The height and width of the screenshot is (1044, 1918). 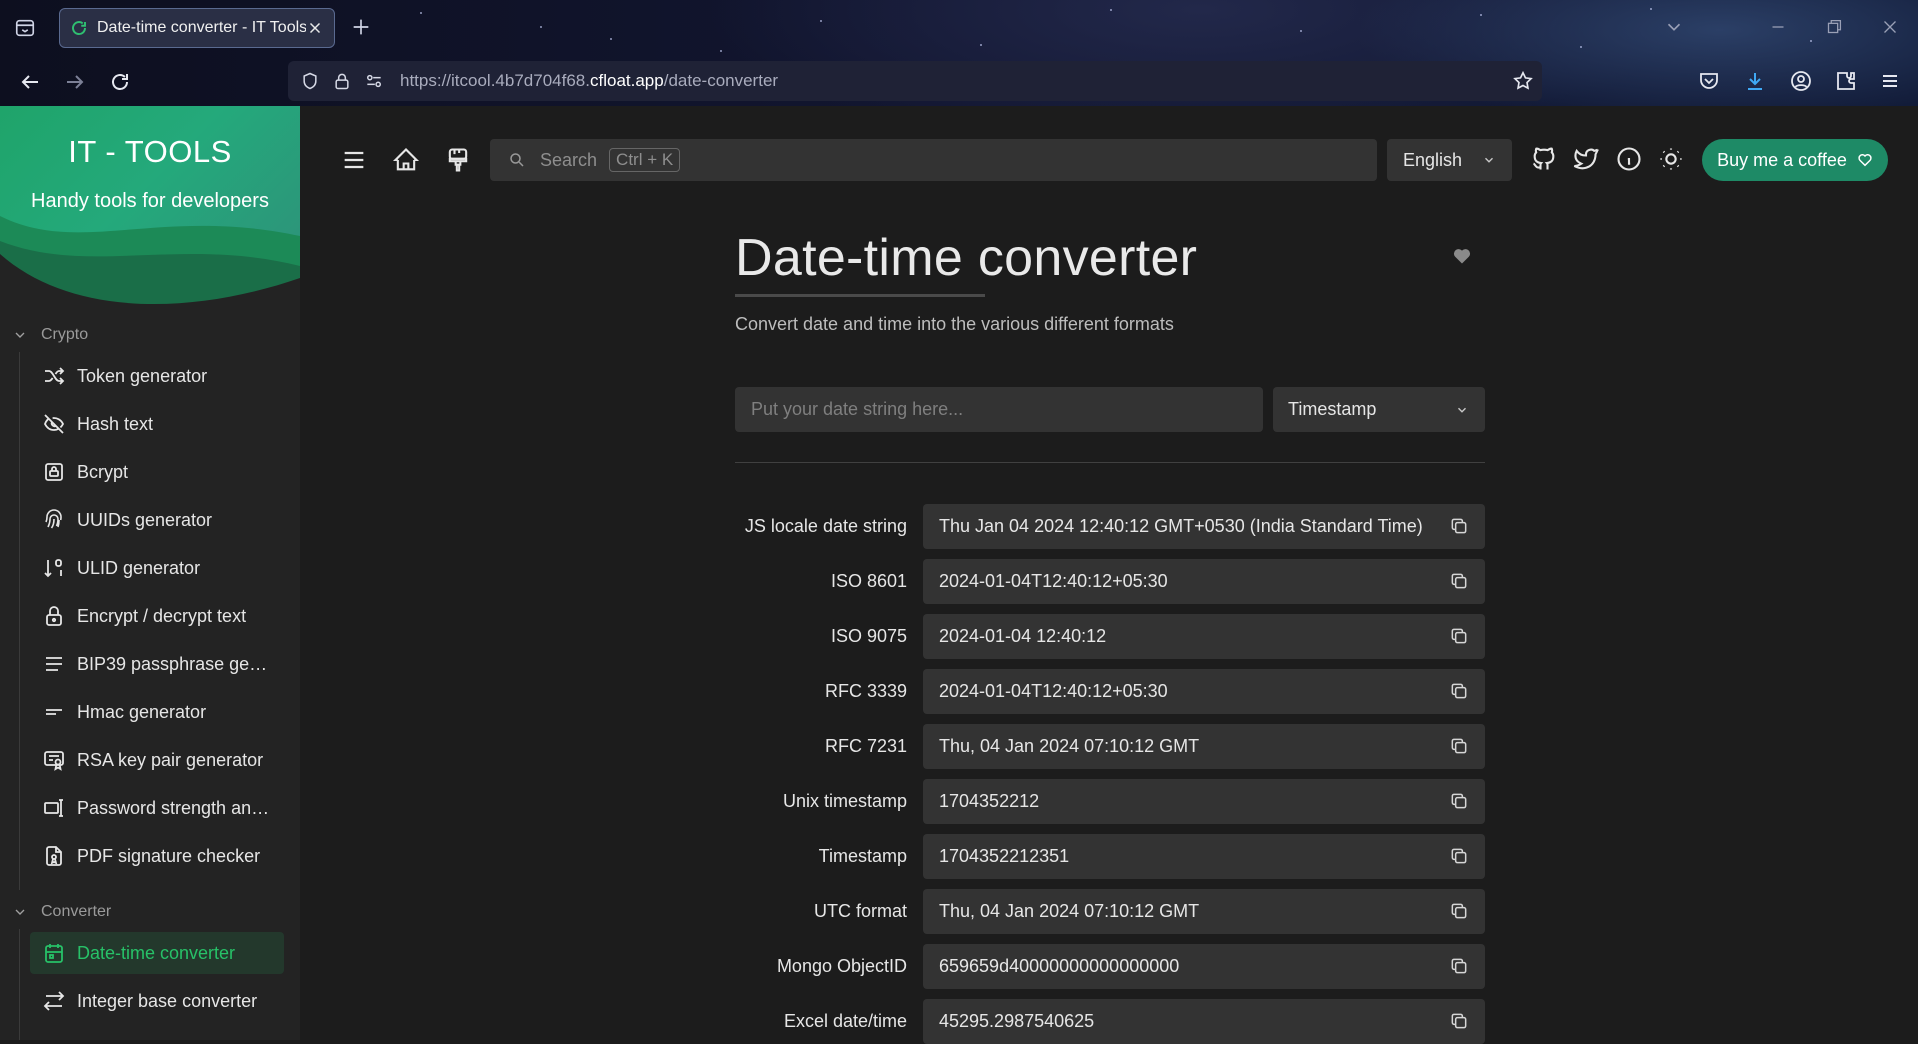 What do you see at coordinates (65, 334) in the screenshot?
I see `sidebar-group-label: Crypto` at bounding box center [65, 334].